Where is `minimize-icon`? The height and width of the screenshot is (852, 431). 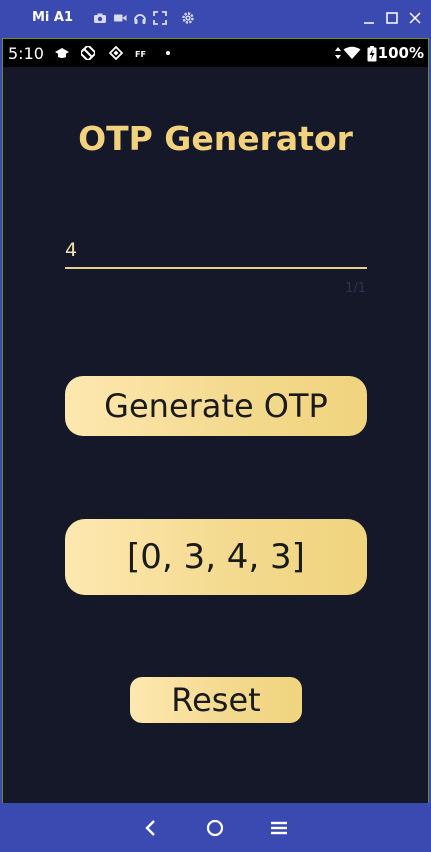 minimize-icon is located at coordinates (369, 18).